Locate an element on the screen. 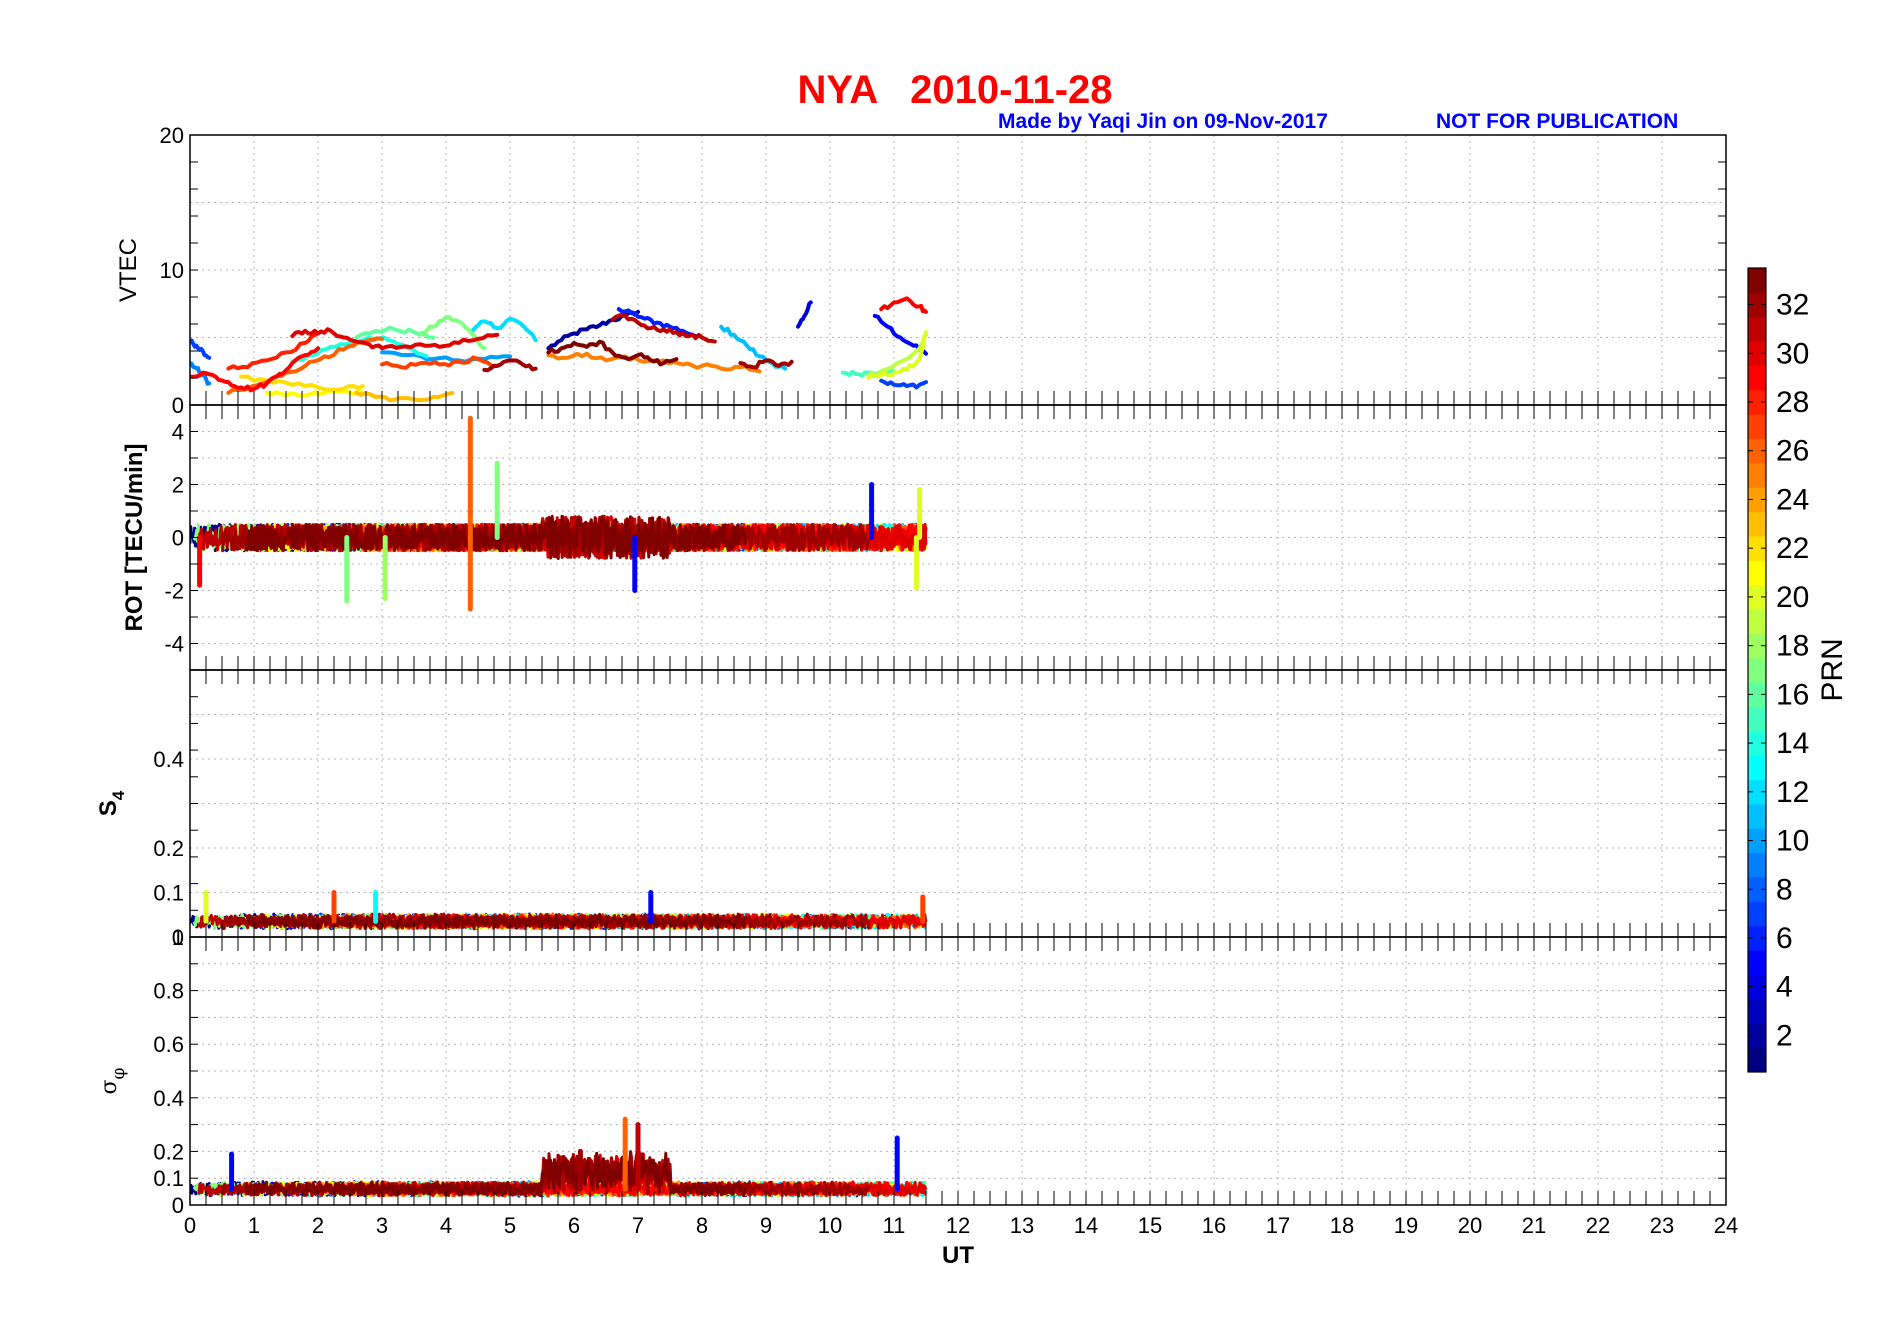 Image resolution: width=1904 pixels, height=1330 pixels. rot-ytick-label: 4 is located at coordinates (178, 432).